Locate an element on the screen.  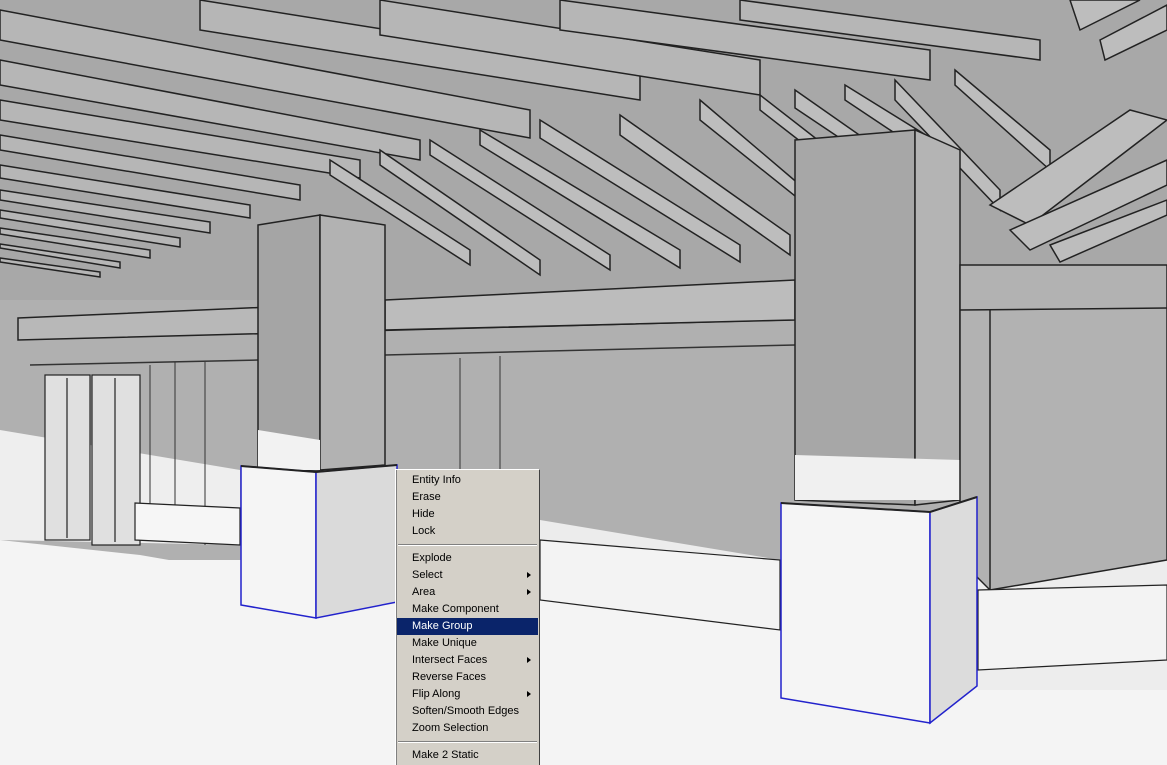
right-wall is located at coordinates (1063, 427).